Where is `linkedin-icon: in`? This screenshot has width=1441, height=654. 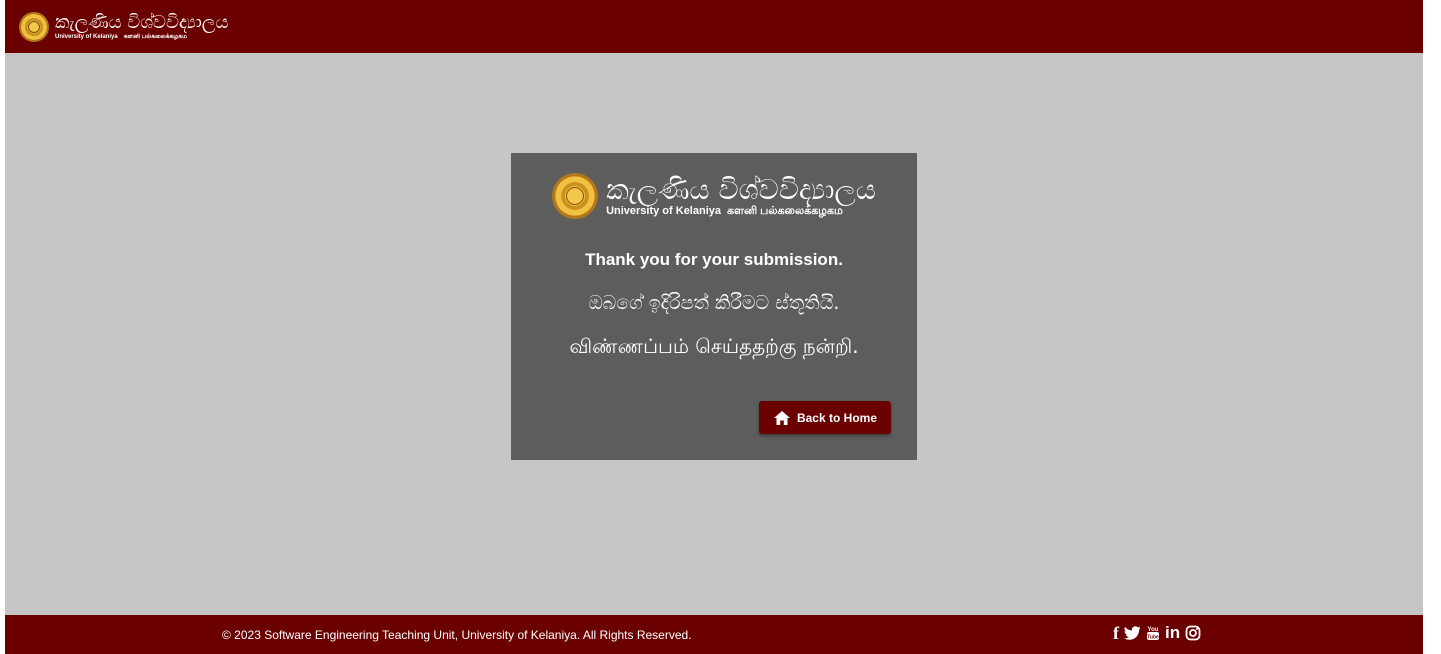 linkedin-icon: in is located at coordinates (1172, 632).